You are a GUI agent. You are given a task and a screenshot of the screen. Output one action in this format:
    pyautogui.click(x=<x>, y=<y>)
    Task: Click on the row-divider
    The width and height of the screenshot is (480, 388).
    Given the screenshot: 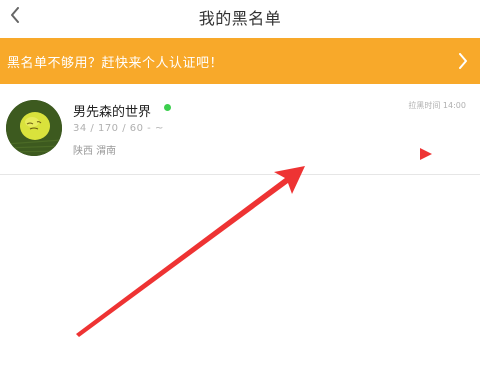 What is the action you would take?
    pyautogui.click(x=240, y=174)
    